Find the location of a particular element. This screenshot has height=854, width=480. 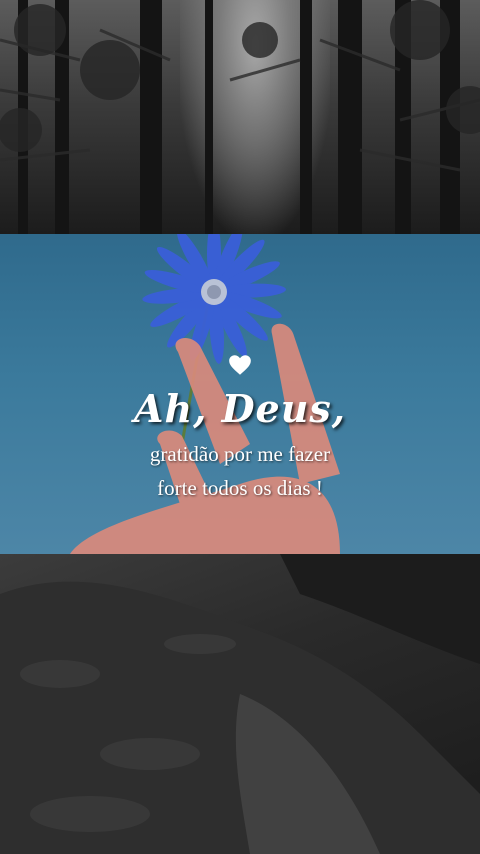

heart-icon is located at coordinates (240, 365).